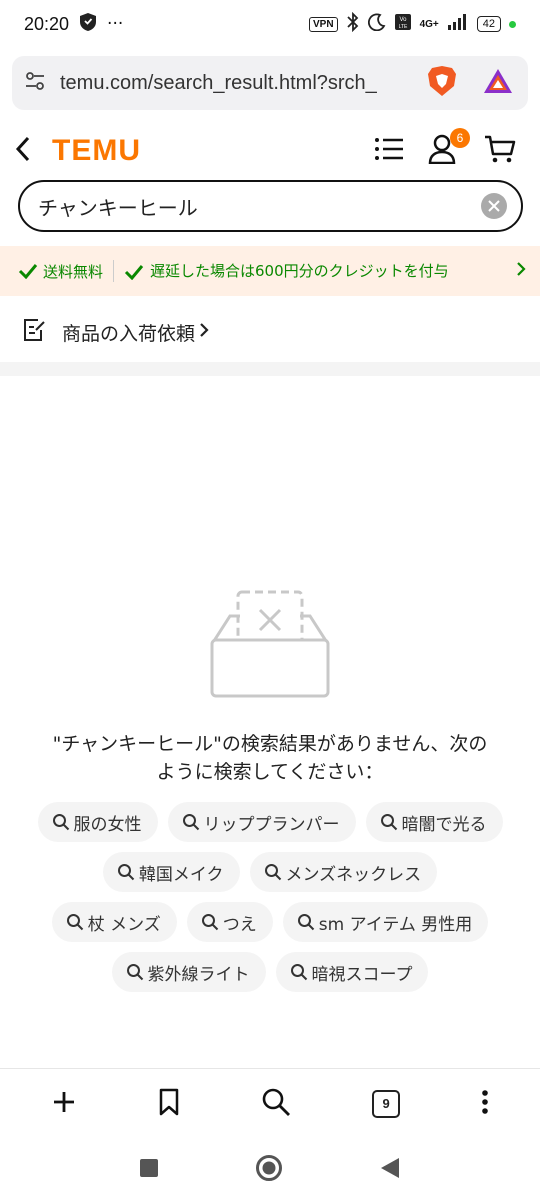  I want to click on search-query: チャンキーヒール, so click(118, 206).